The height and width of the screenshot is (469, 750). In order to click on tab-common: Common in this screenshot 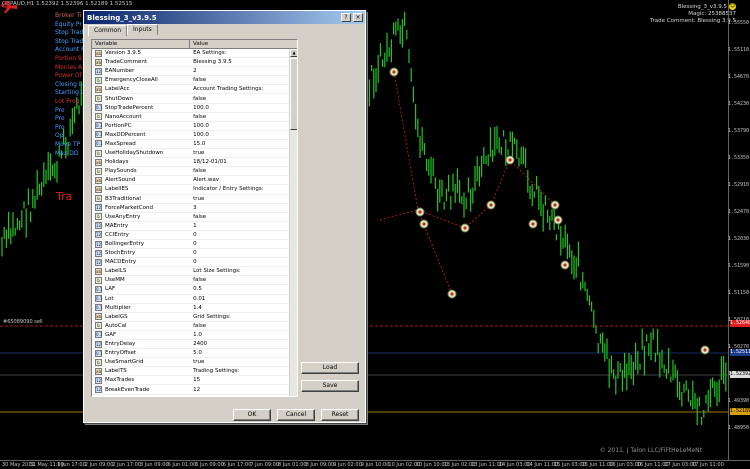, I will do `click(108, 30)`.